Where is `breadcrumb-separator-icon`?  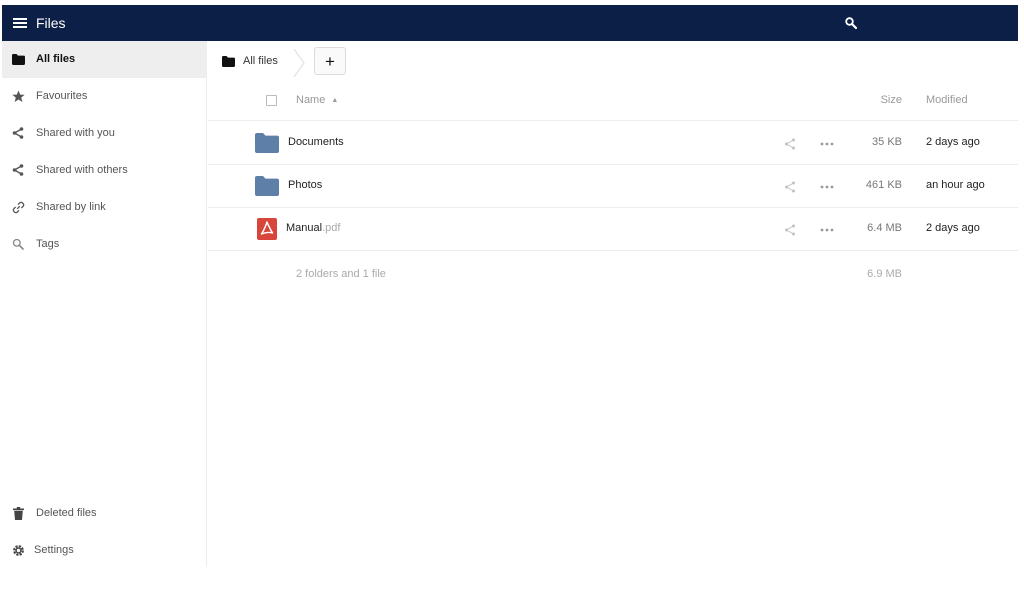
breadcrumb-separator-icon is located at coordinates (299, 63).